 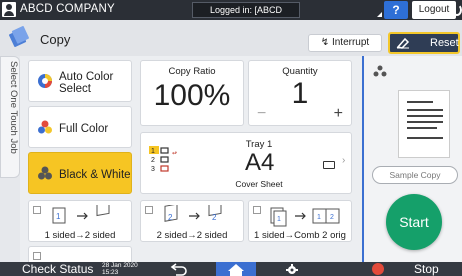 I want to click on duplex-2to2-icon: 2 2, so click(x=193, y=213).